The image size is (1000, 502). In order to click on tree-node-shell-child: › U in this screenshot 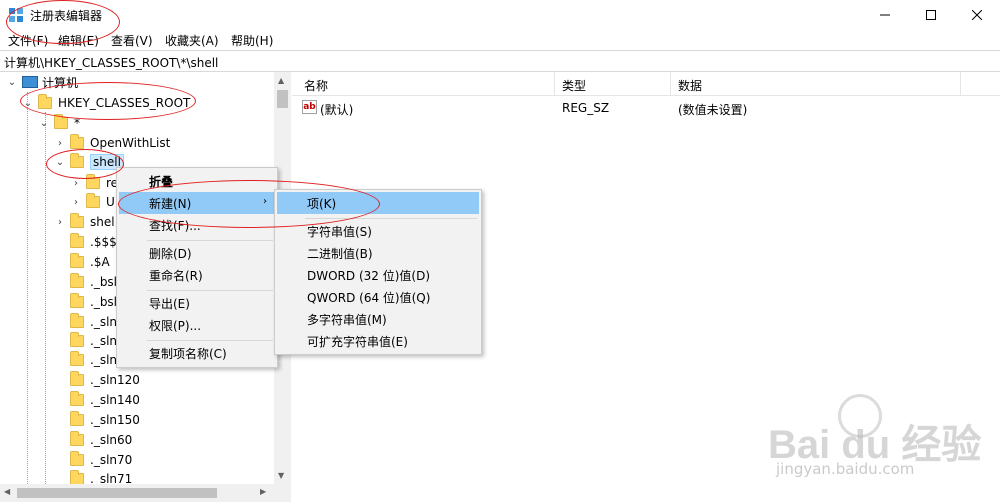, I will do `click(92, 202)`.